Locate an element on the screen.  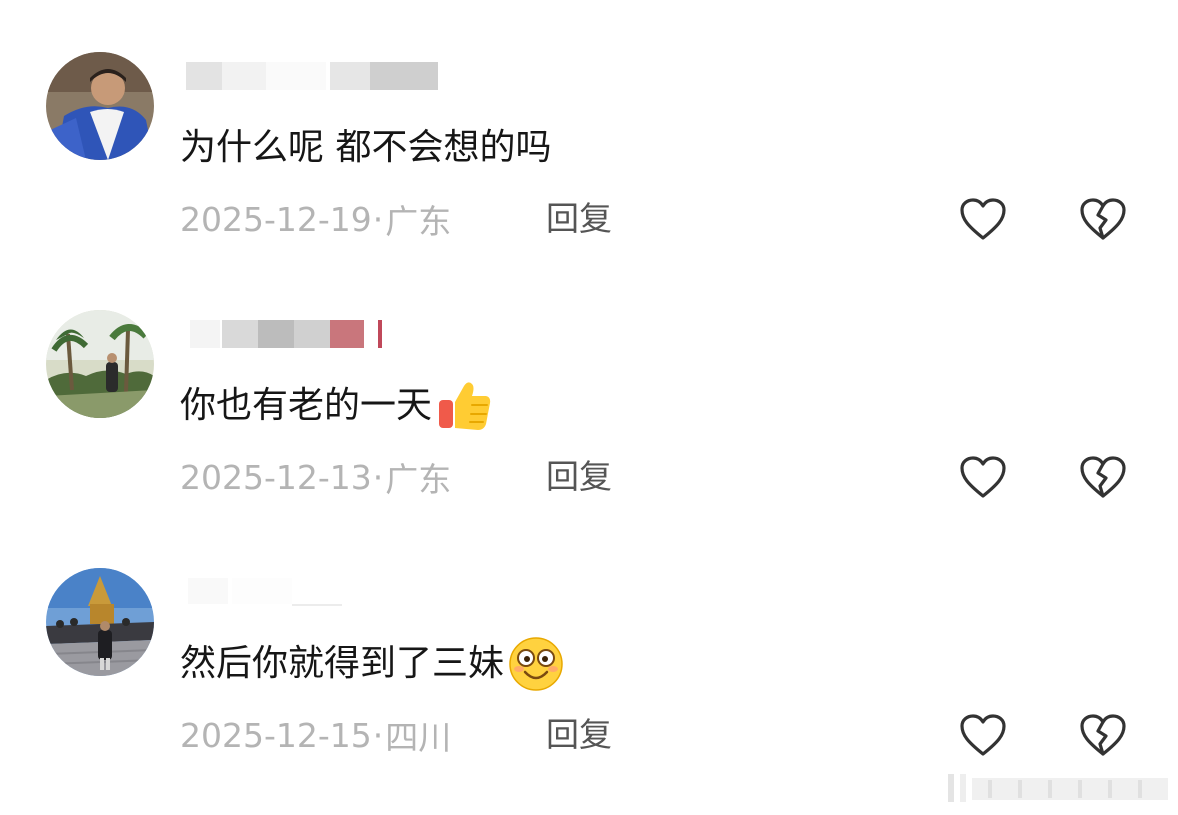
watermark is located at coordinates (1059, 788).